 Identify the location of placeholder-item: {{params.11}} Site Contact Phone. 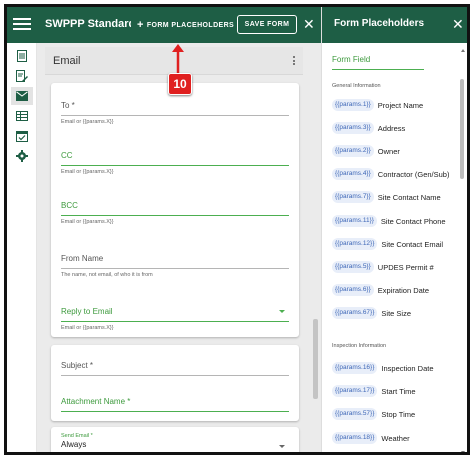
(389, 221).